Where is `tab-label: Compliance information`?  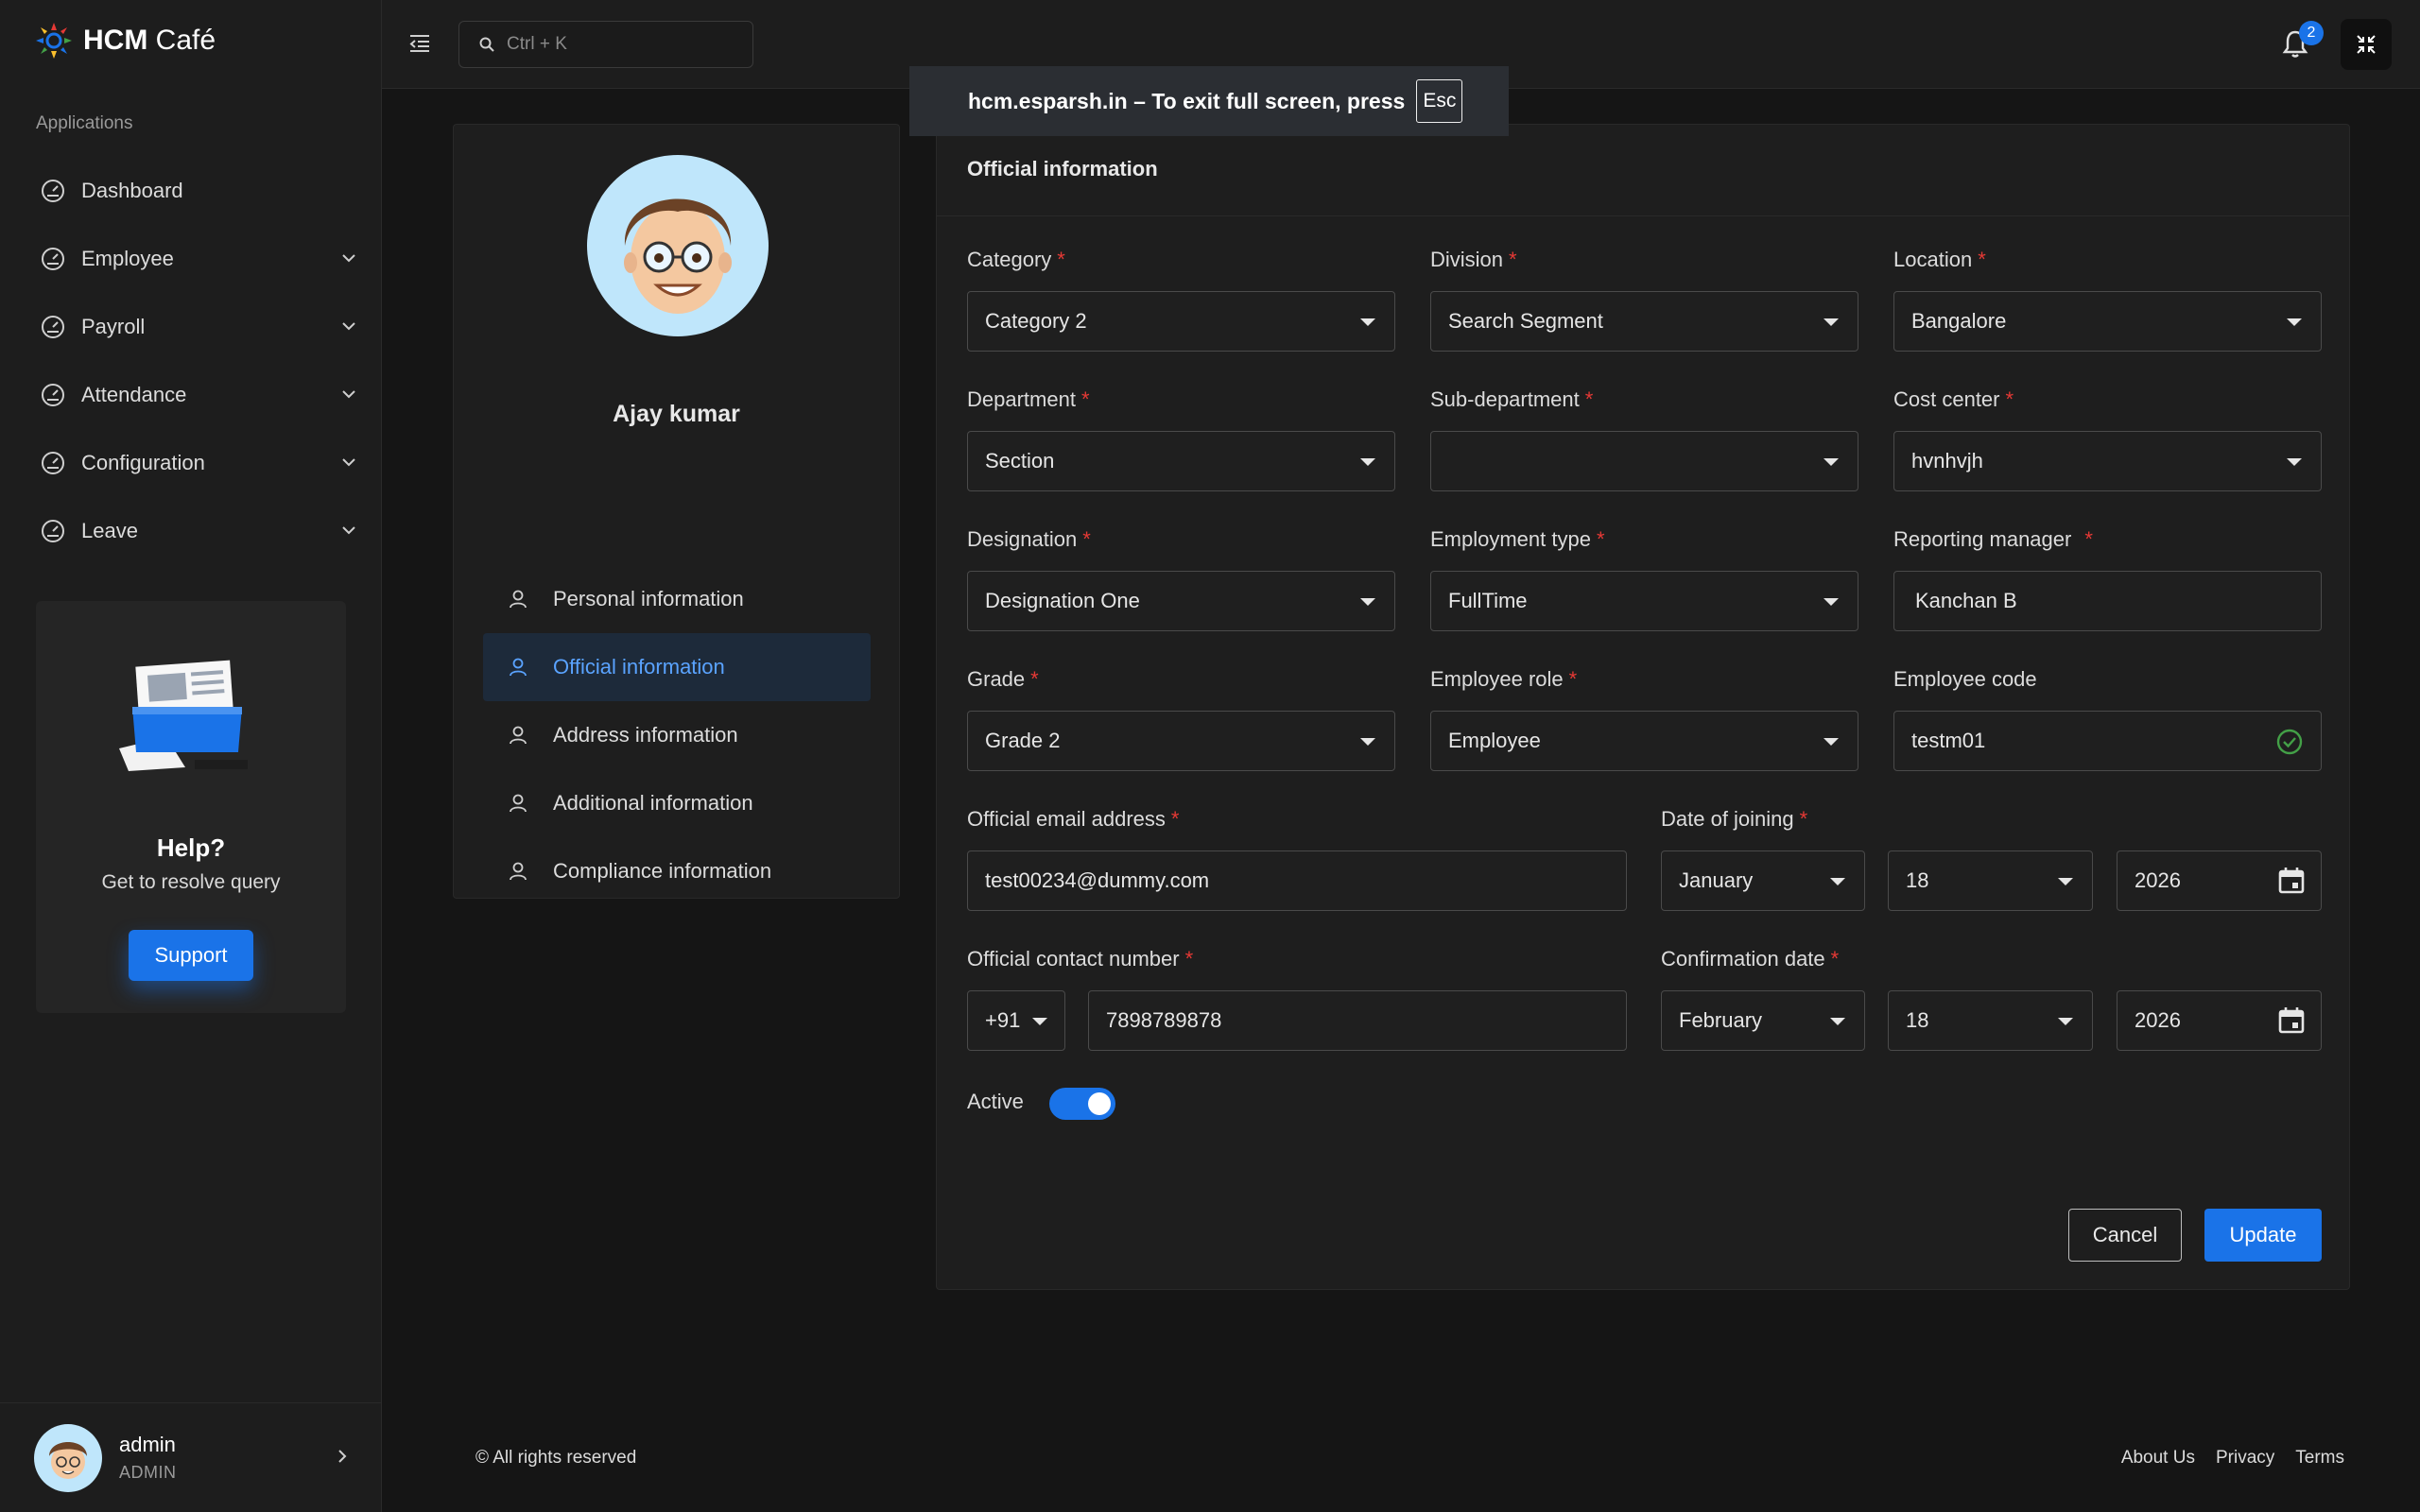 tab-label: Compliance information is located at coordinates (662, 871).